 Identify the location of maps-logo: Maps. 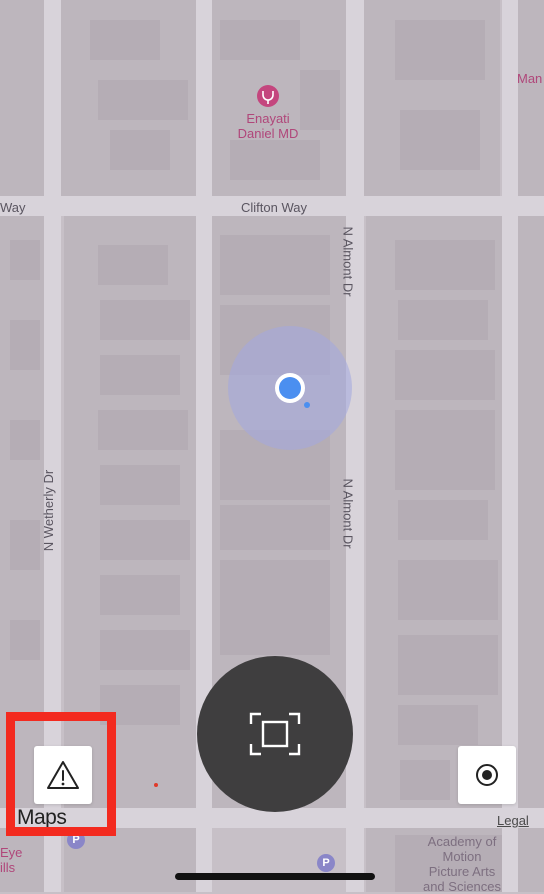
(42, 817).